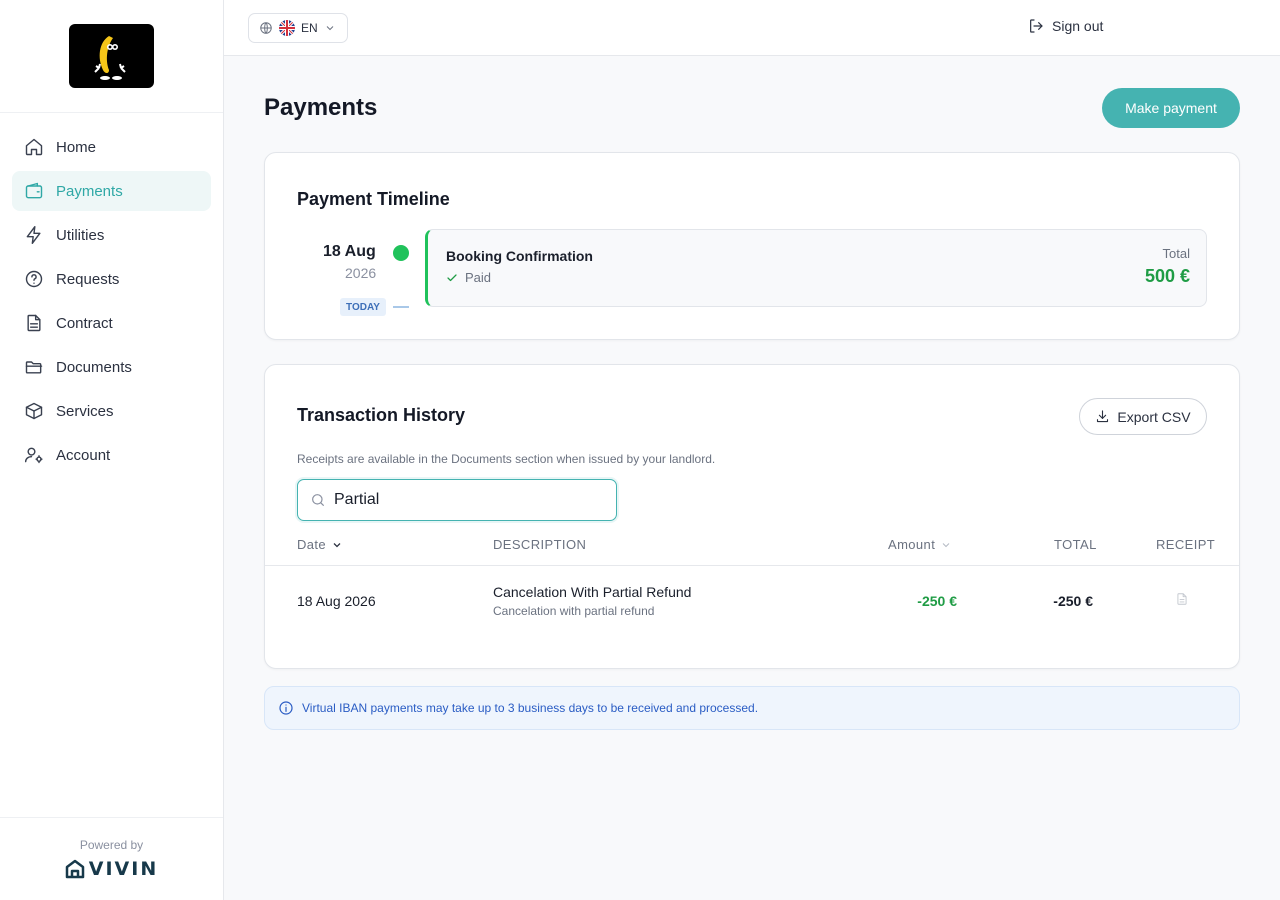  I want to click on column-amount-label: Amount, so click(912, 544).